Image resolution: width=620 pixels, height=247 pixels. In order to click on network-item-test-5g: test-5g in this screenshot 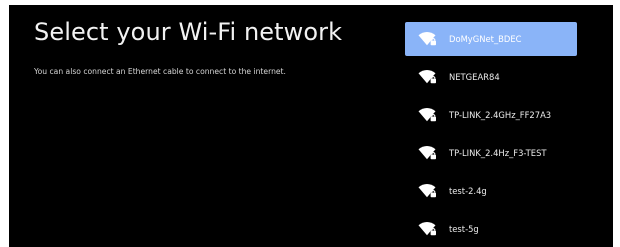, I will do `click(491, 229)`.